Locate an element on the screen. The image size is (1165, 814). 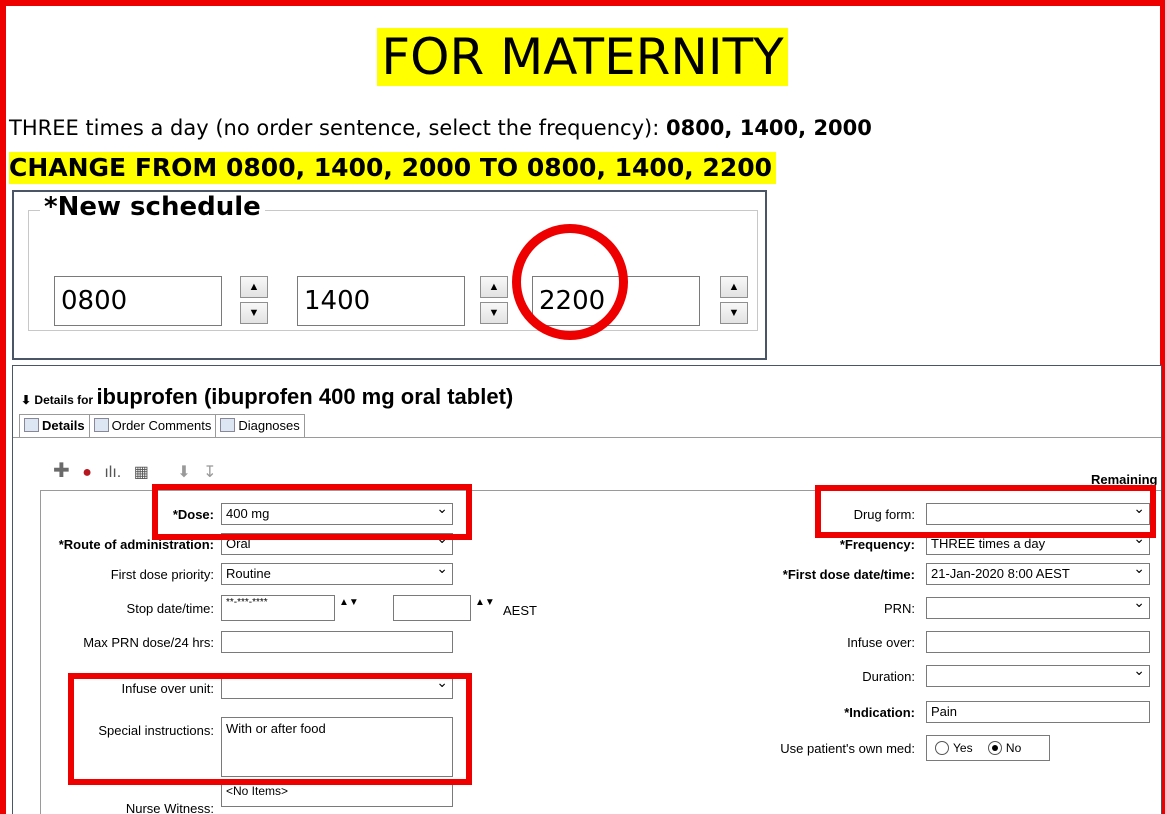
detail-tabs: Details Order Comments Diagnoses is located at coordinates (162, 426).